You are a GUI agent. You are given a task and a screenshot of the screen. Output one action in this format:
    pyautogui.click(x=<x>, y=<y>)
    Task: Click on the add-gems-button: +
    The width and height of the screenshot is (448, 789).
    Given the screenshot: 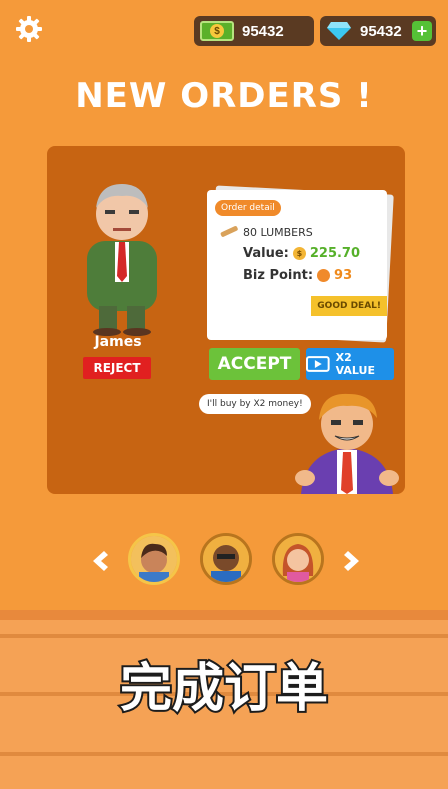 What is the action you would take?
    pyautogui.click(x=422, y=31)
    